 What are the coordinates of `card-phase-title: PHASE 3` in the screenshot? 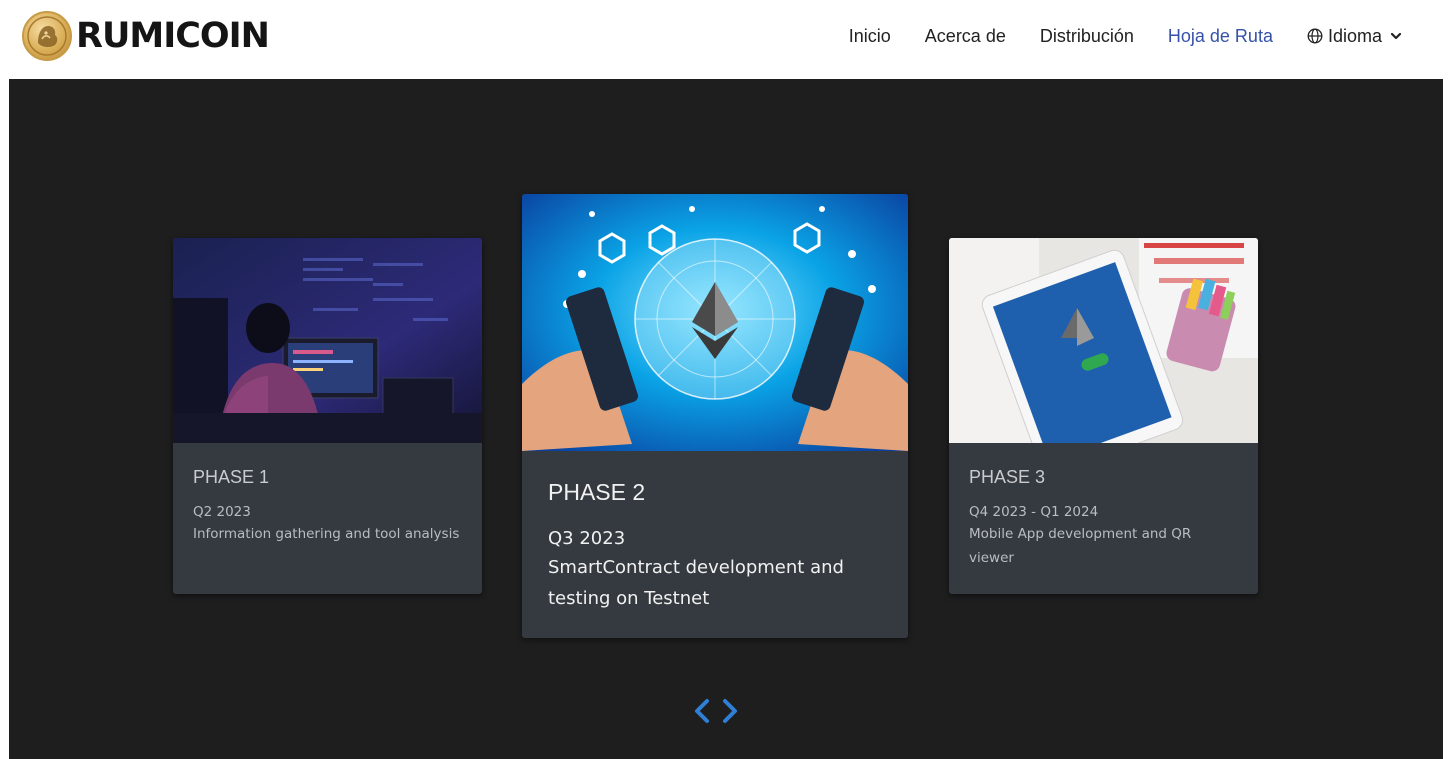 It's located at (1007, 477).